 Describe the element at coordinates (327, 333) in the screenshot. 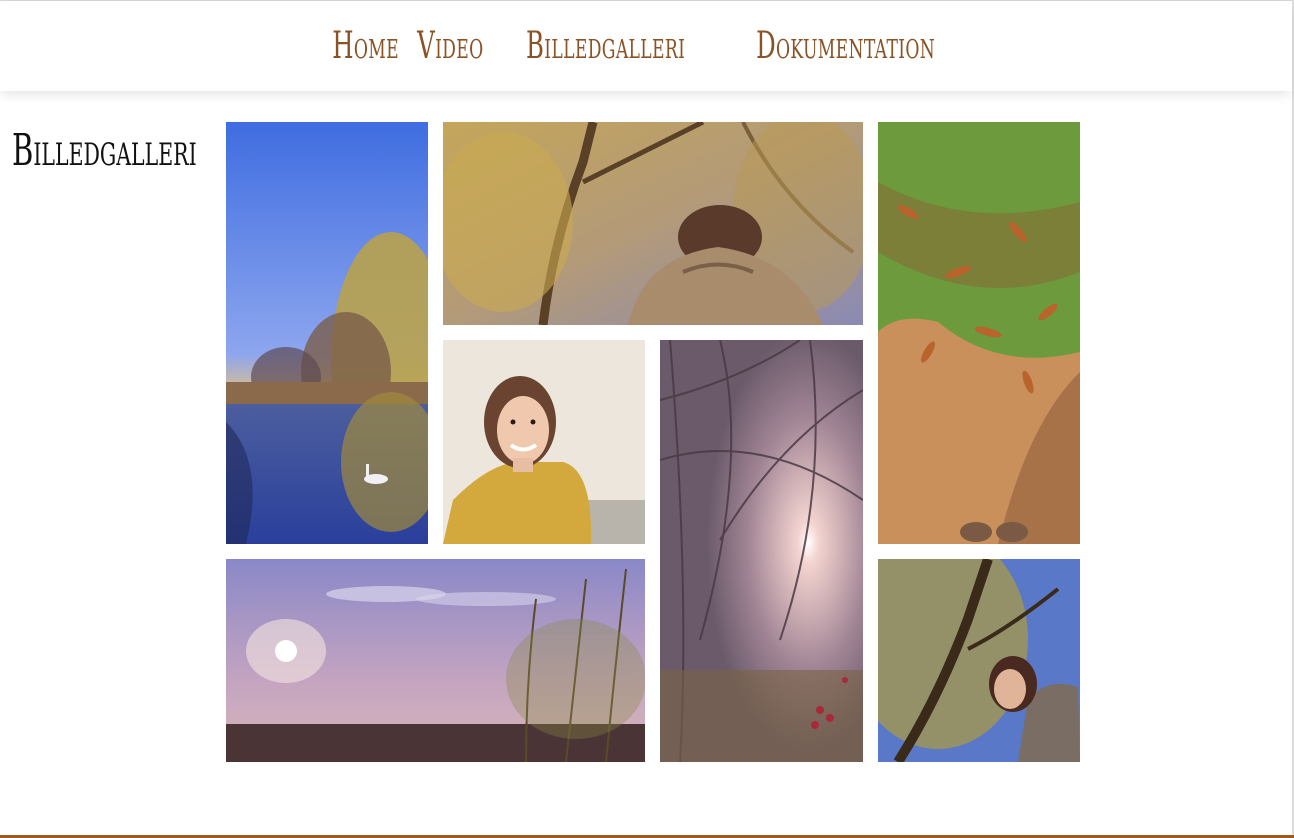

I see `gallery-photo-lake-swan` at that location.